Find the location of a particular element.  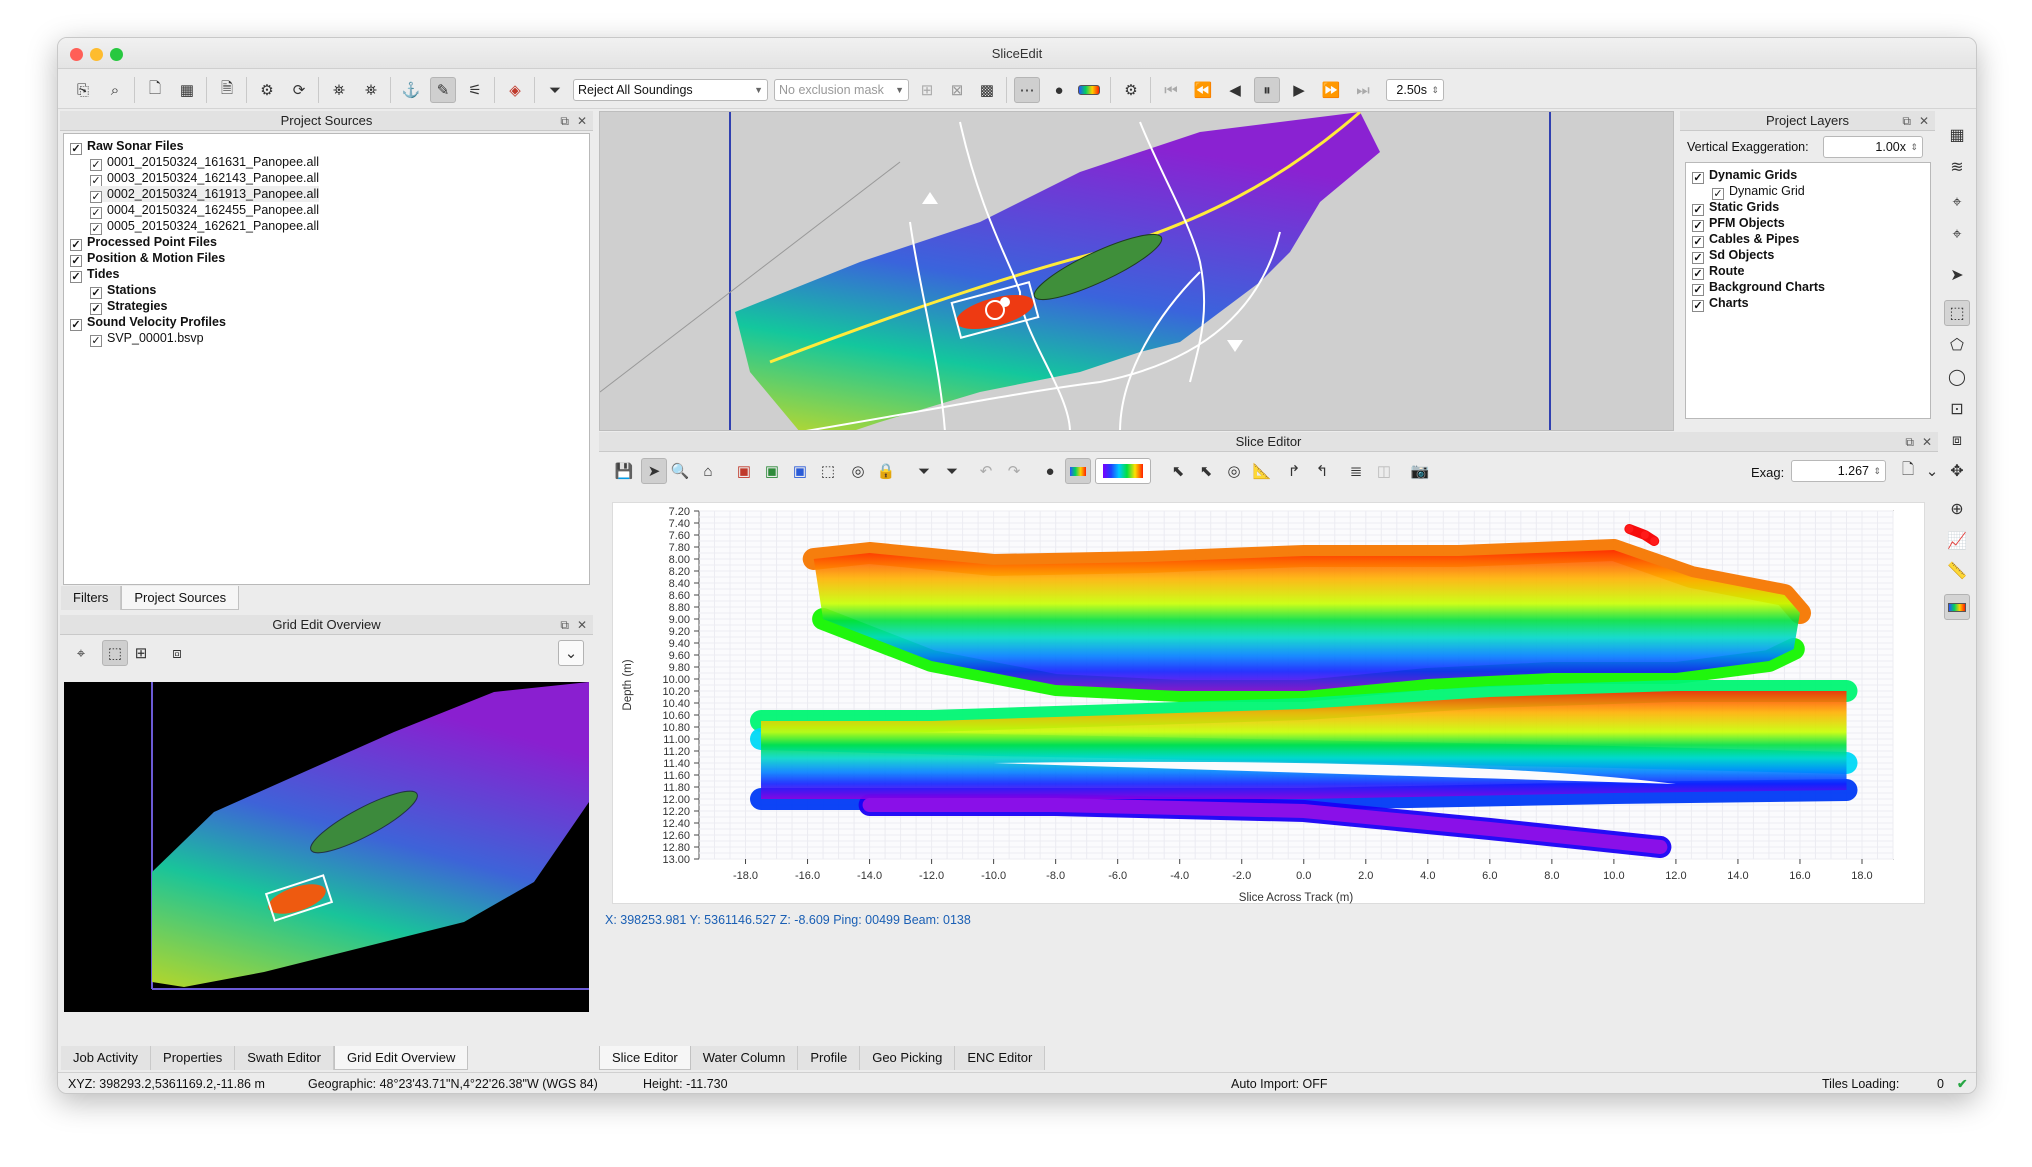

zoom-window-button is located at coordinates (116, 54).